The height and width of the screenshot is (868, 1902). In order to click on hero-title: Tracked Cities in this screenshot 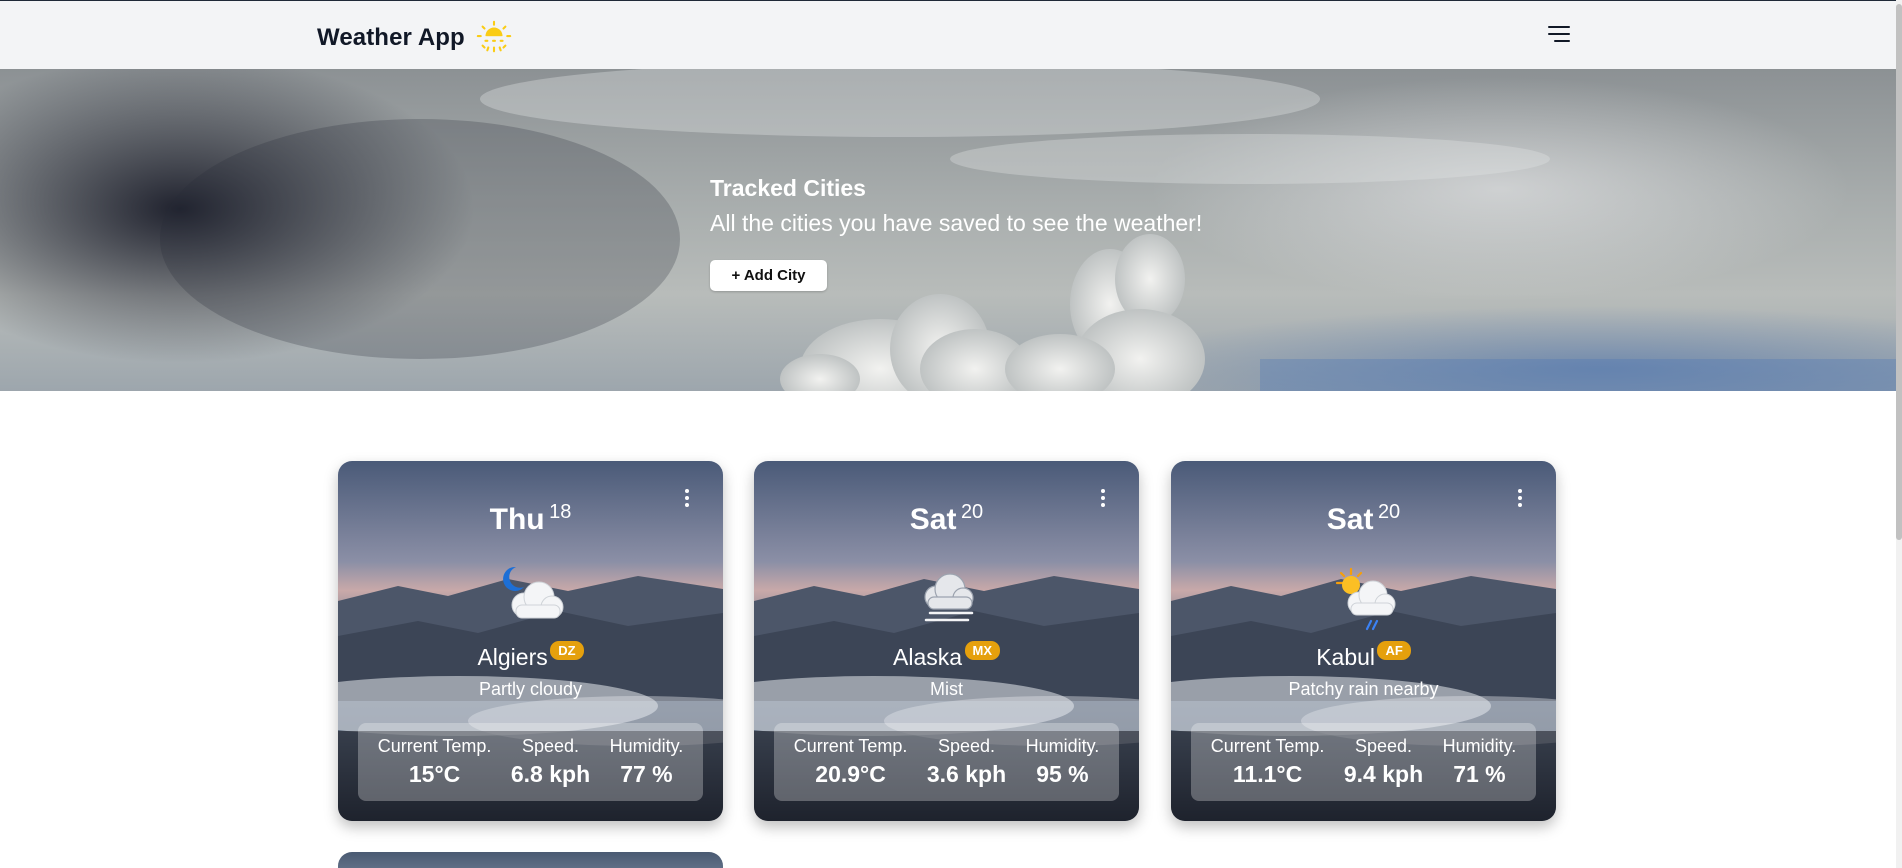, I will do `click(788, 188)`.